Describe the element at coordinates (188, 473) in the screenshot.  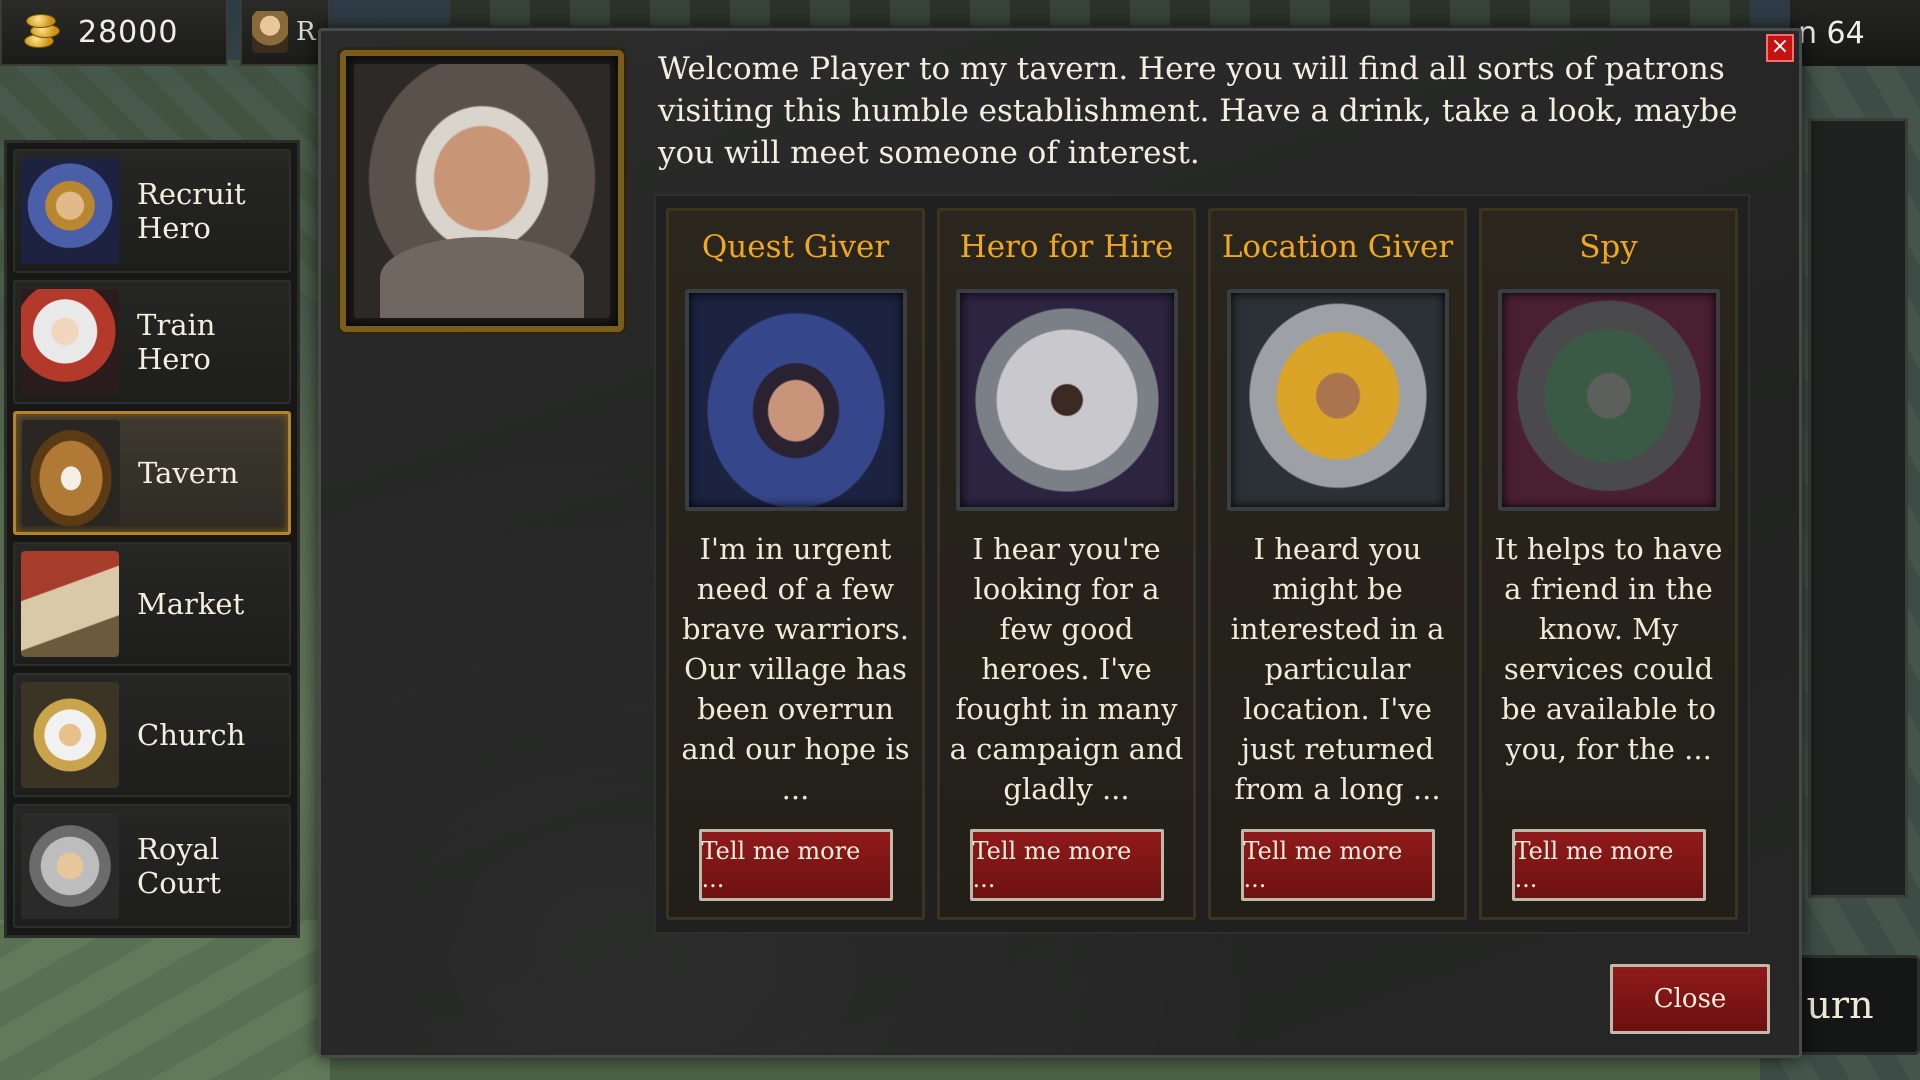
I see `nav-item-label: Tavern` at that location.